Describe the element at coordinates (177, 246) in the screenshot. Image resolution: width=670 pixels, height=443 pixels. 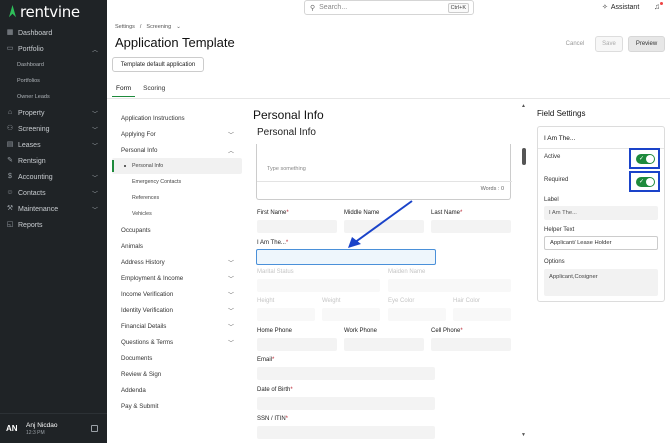
I see `fnav-animals: Animals` at that location.